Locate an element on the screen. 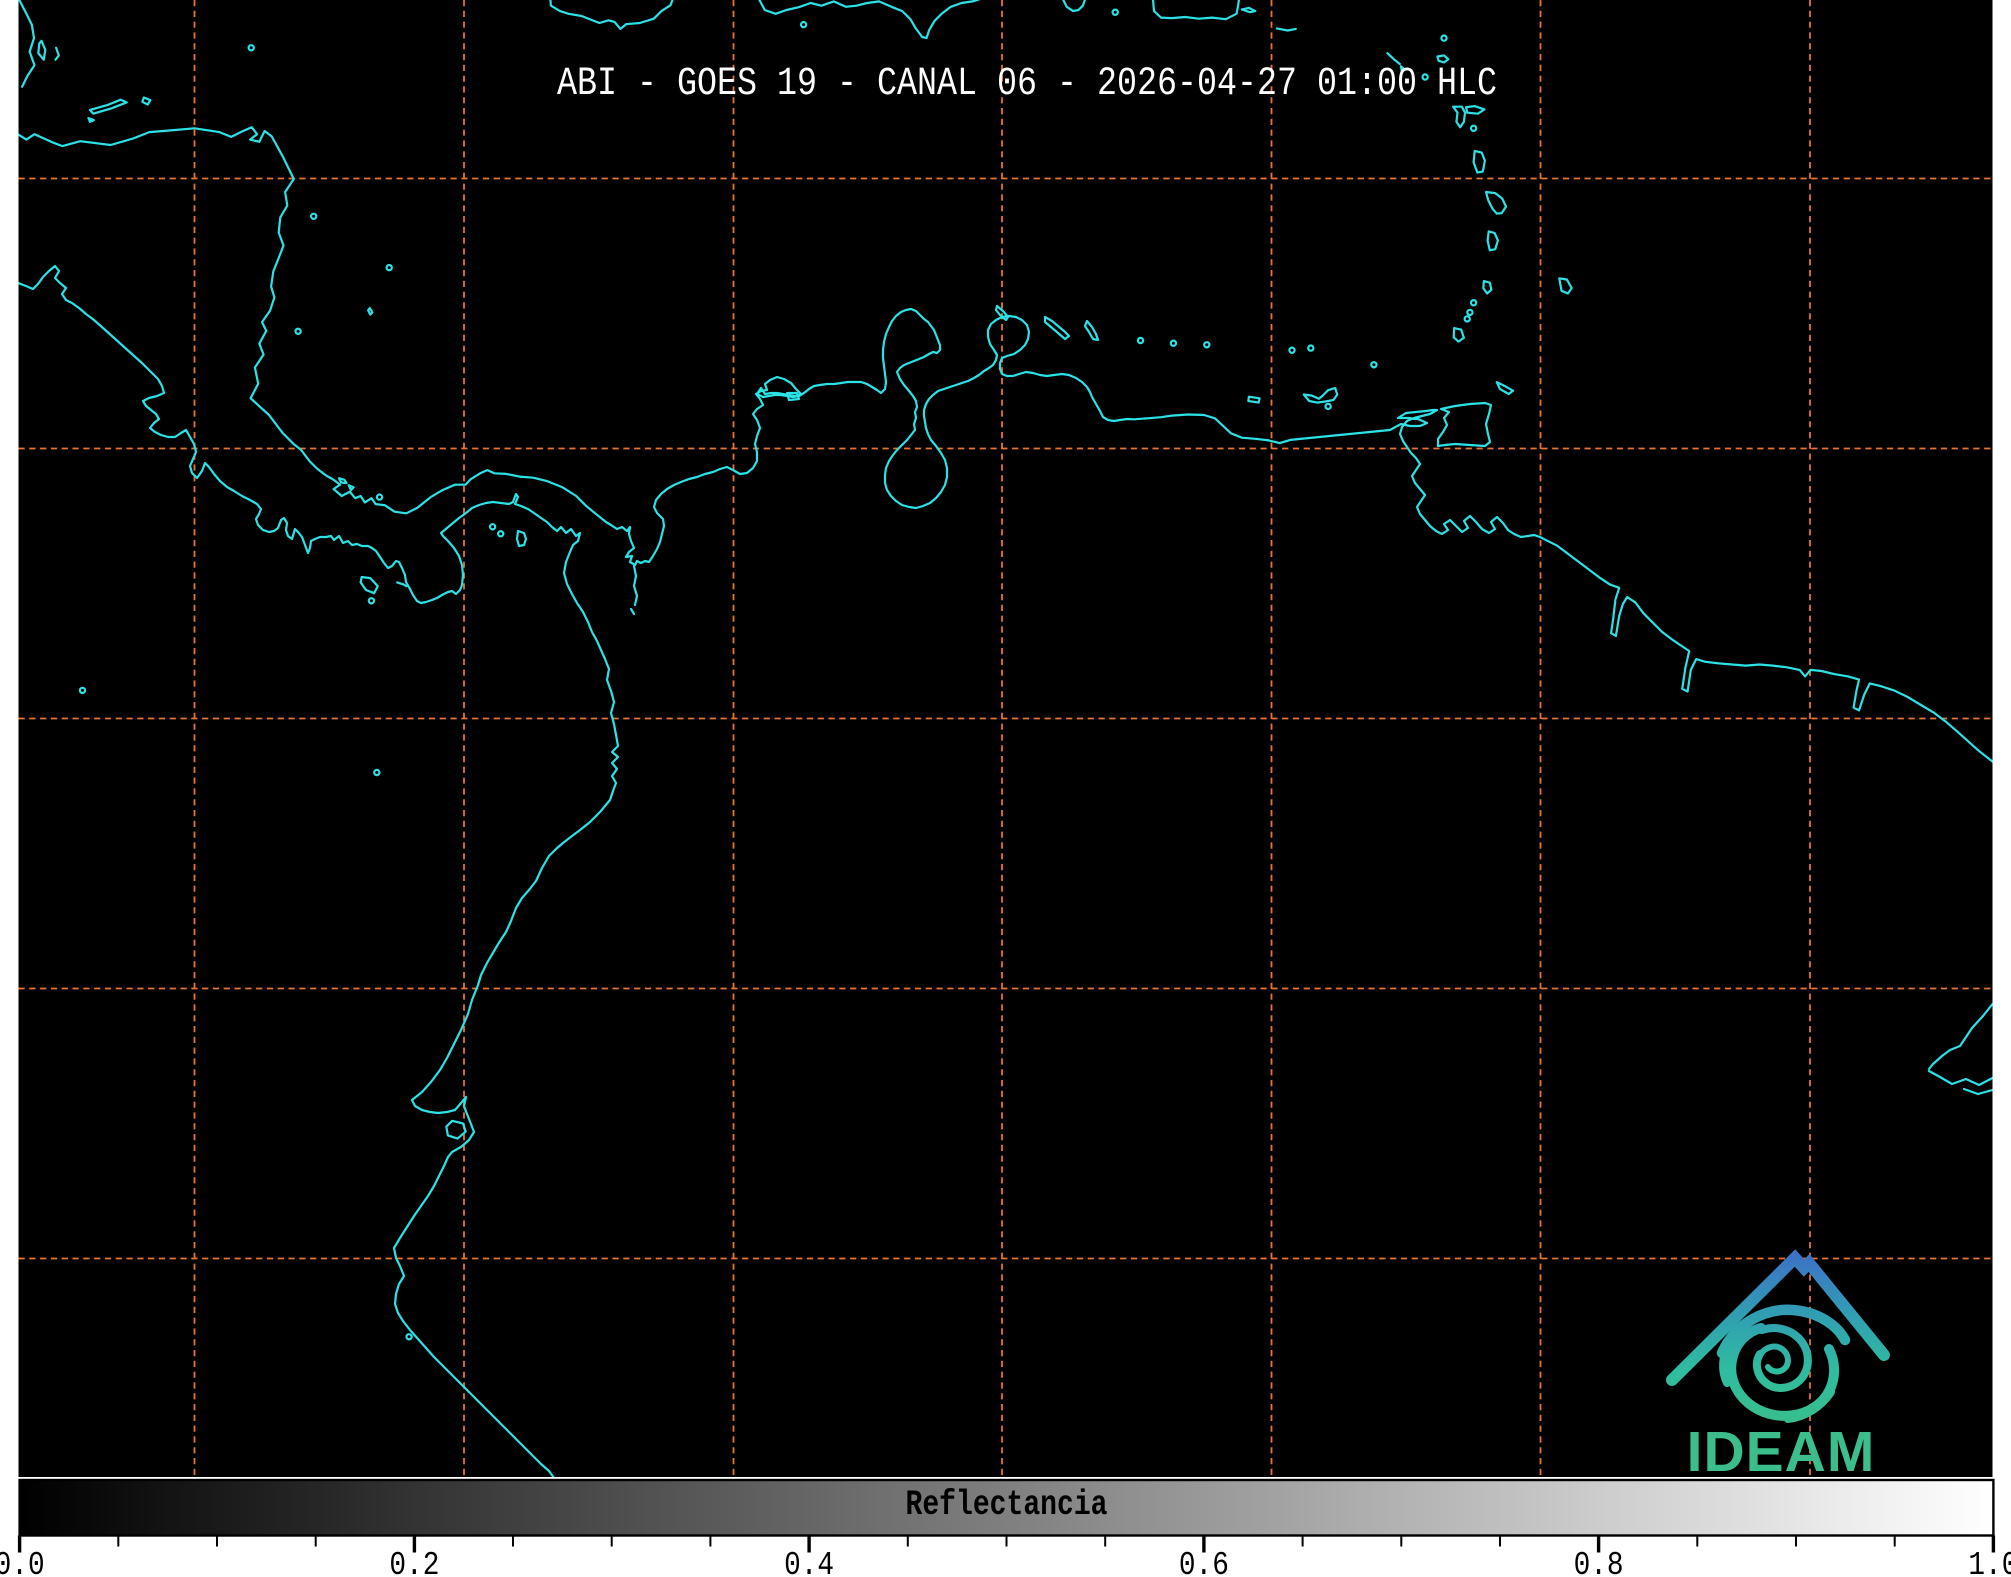 Image resolution: width=2011 pixels, height=1577 pixels. svg-text: 0.6 is located at coordinates (1204, 1562).